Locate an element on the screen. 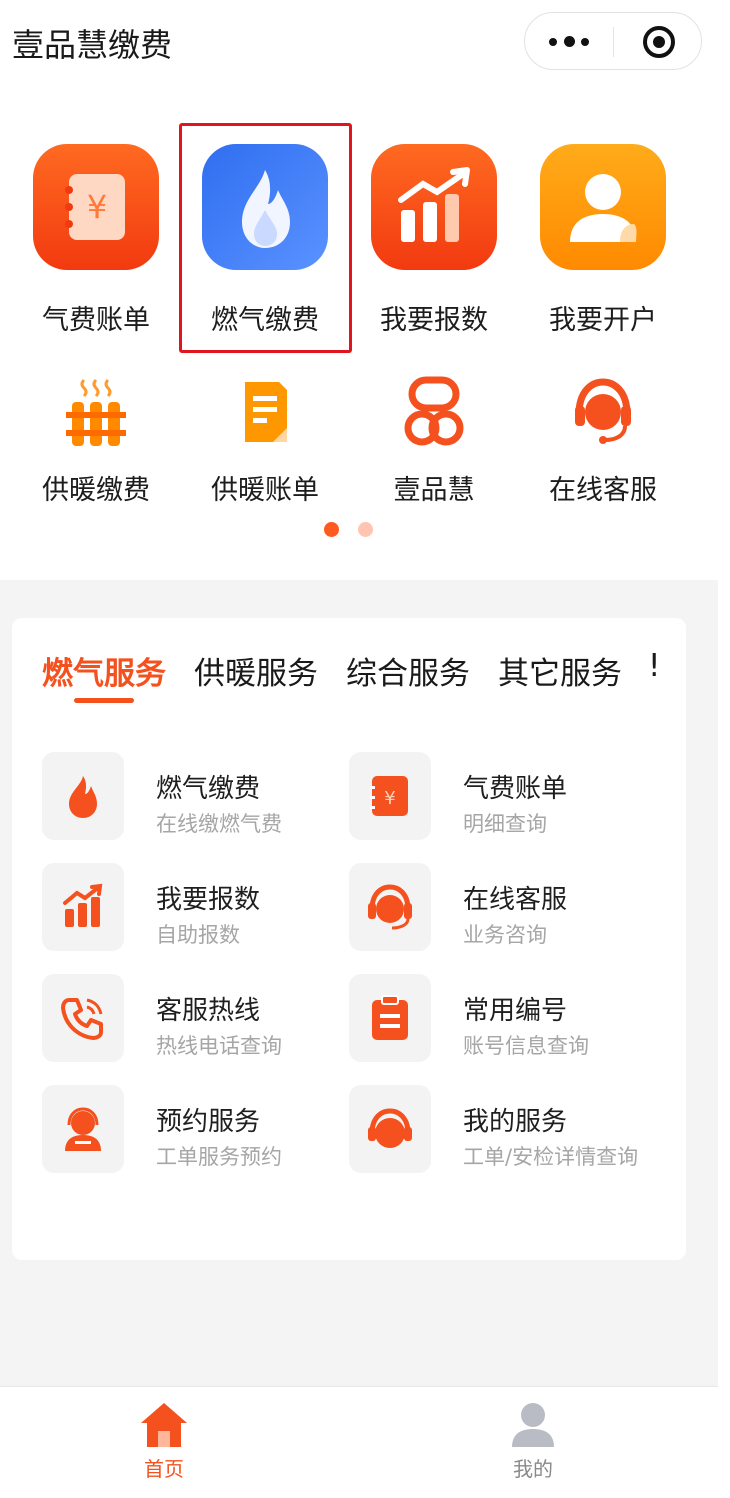  quick-item-gas-payment: 燃气缴费 is located at coordinates (265, 244).